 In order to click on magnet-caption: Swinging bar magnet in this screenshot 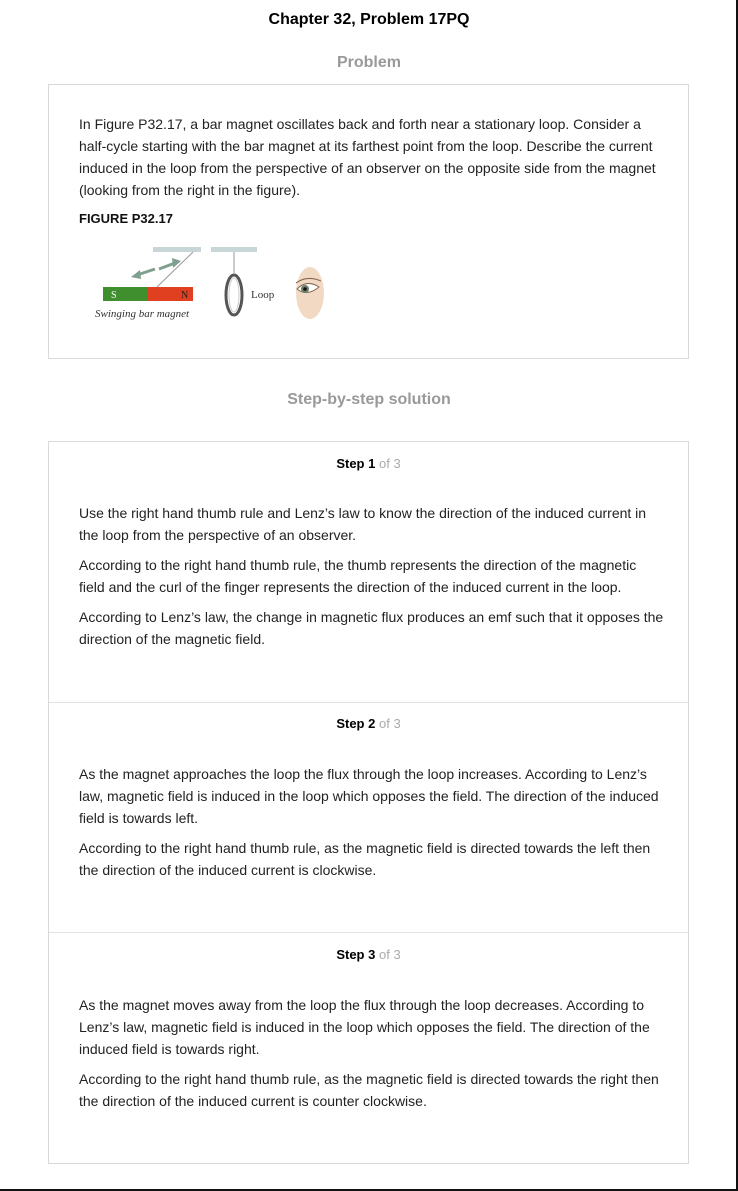, I will do `click(142, 314)`.